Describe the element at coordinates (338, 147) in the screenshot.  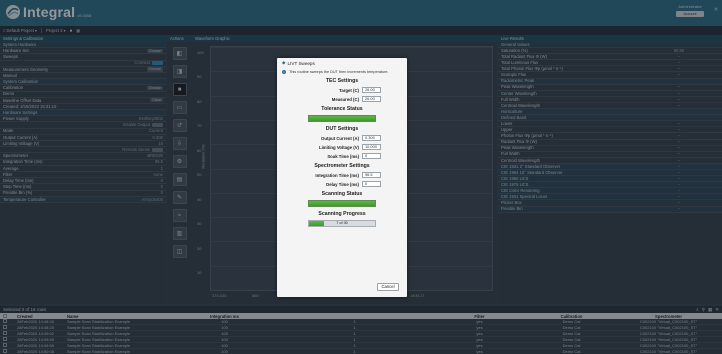
I see `limiting-voltage-label: Limiting Voltage (V)` at that location.